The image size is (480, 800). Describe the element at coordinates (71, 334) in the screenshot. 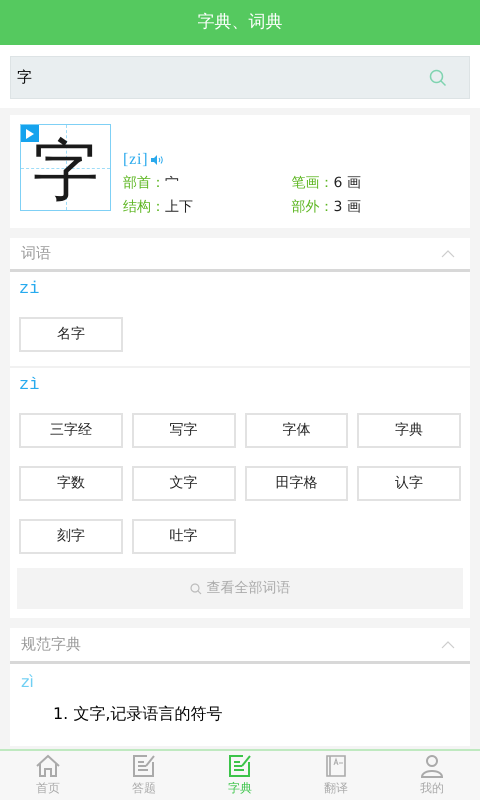

I see `word-button: 名字` at that location.